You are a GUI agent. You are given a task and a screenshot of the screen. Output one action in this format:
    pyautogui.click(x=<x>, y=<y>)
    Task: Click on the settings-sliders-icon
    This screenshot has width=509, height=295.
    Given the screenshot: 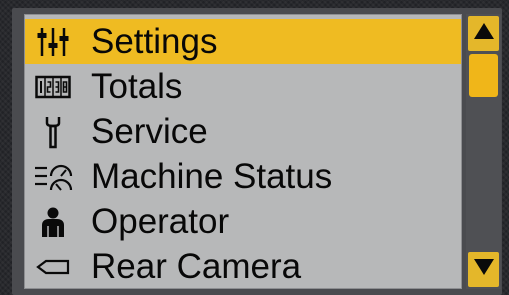 What is the action you would take?
    pyautogui.click(x=53, y=42)
    